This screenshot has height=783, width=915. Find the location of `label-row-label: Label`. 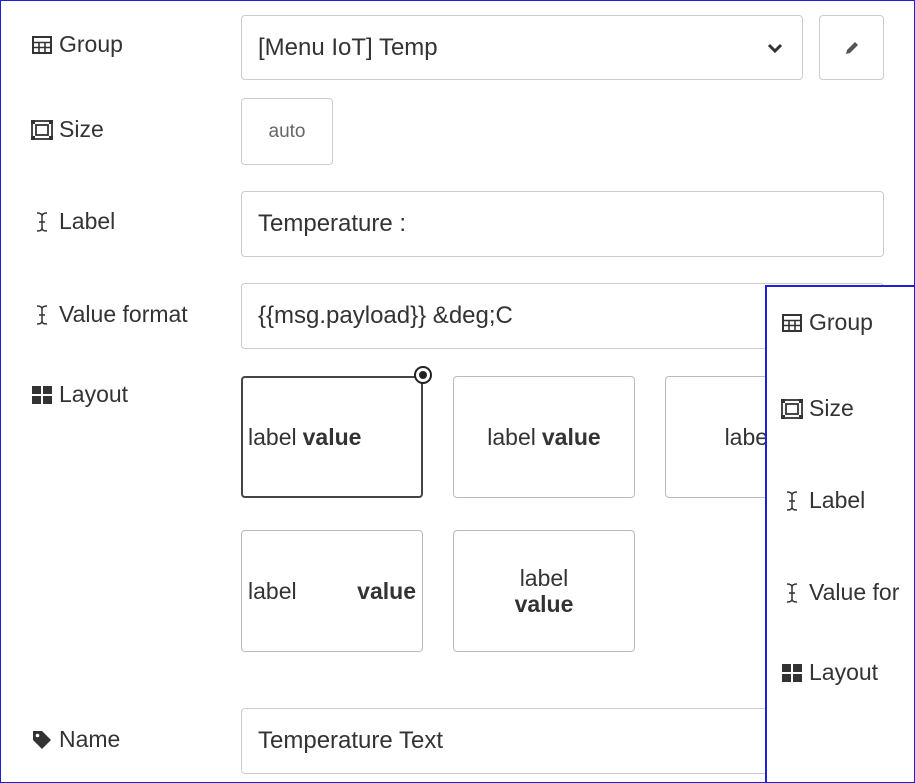

label-row-label: Label is located at coordinates (73, 221).